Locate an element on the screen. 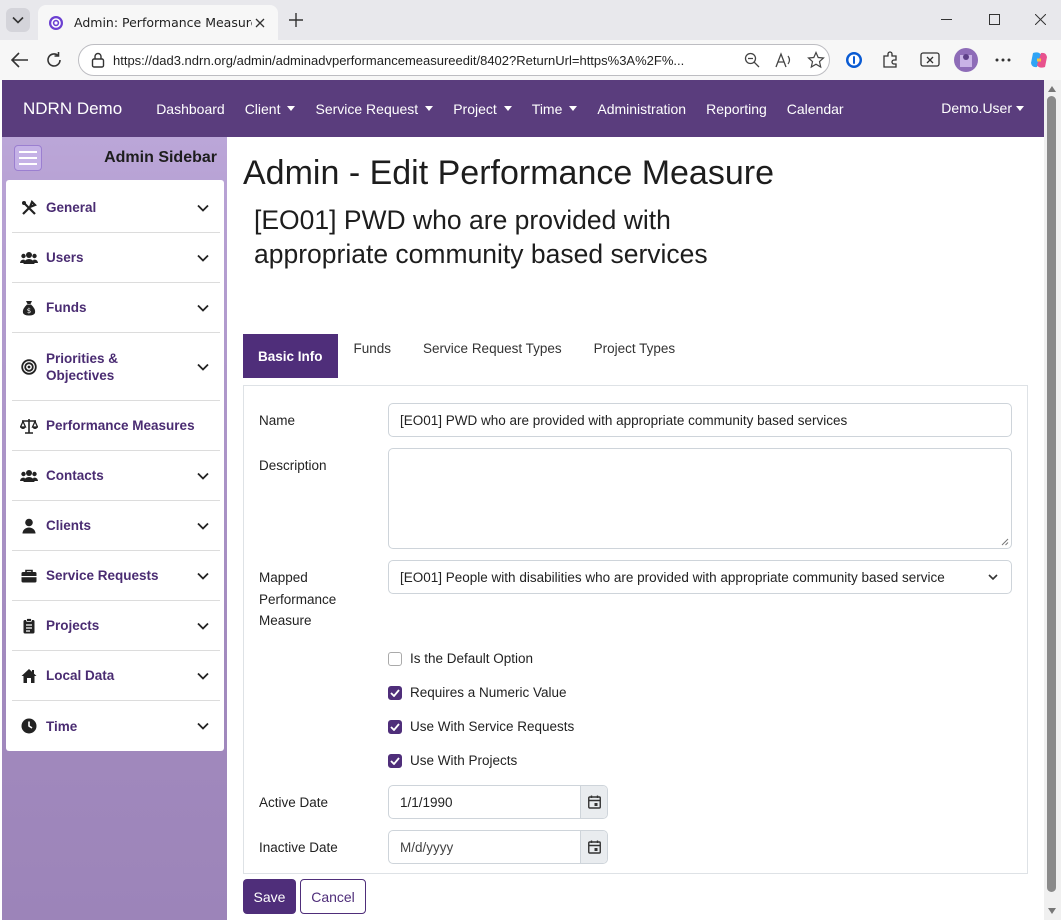  copilot-button is located at coordinates (1039, 60).